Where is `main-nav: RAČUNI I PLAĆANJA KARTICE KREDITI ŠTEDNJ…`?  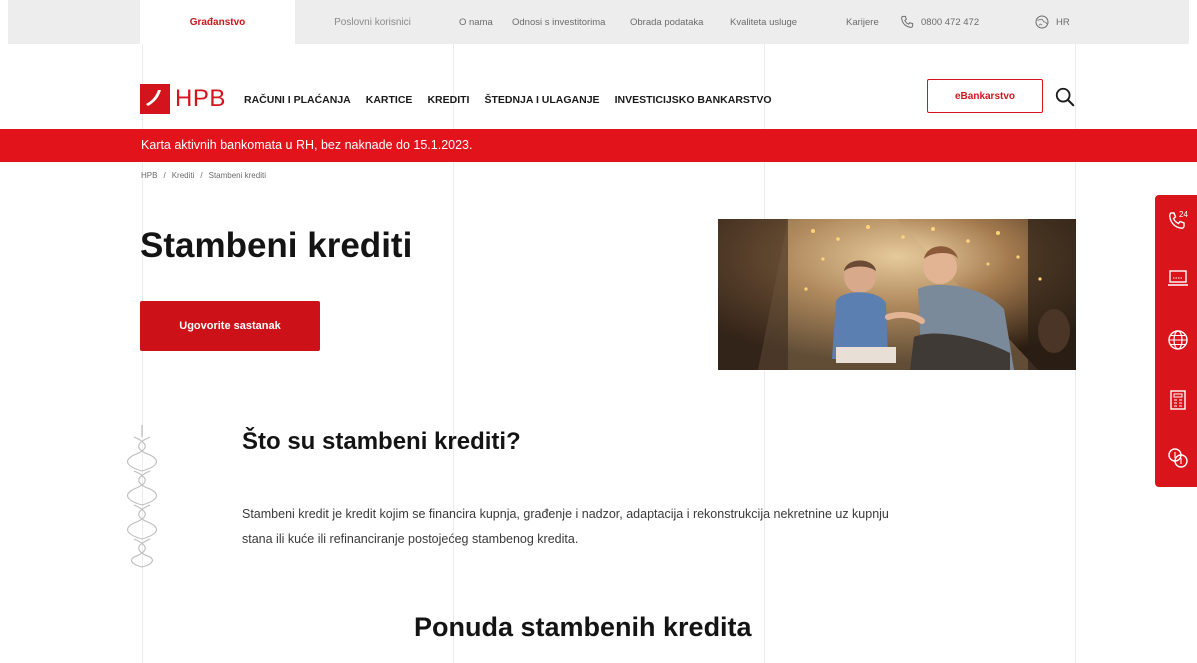 main-nav: RAČUNI I PLAĆANJA KARTICE KREDITI ŠTEDNJ… is located at coordinates (508, 100).